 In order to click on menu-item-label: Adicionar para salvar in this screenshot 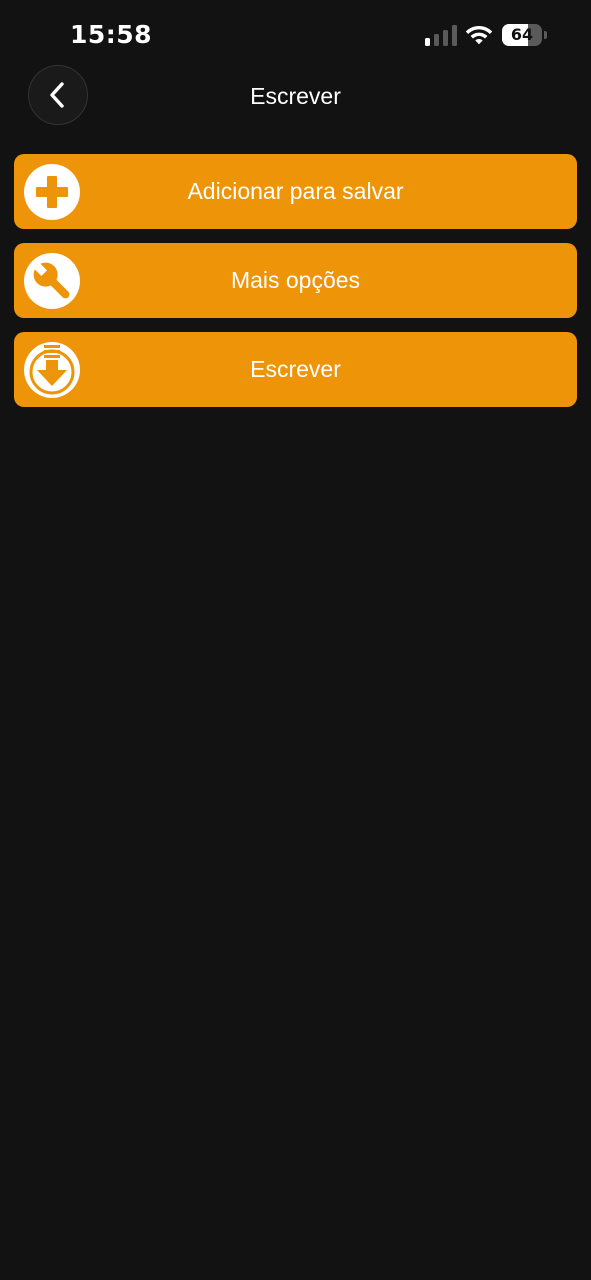, I will do `click(295, 191)`.